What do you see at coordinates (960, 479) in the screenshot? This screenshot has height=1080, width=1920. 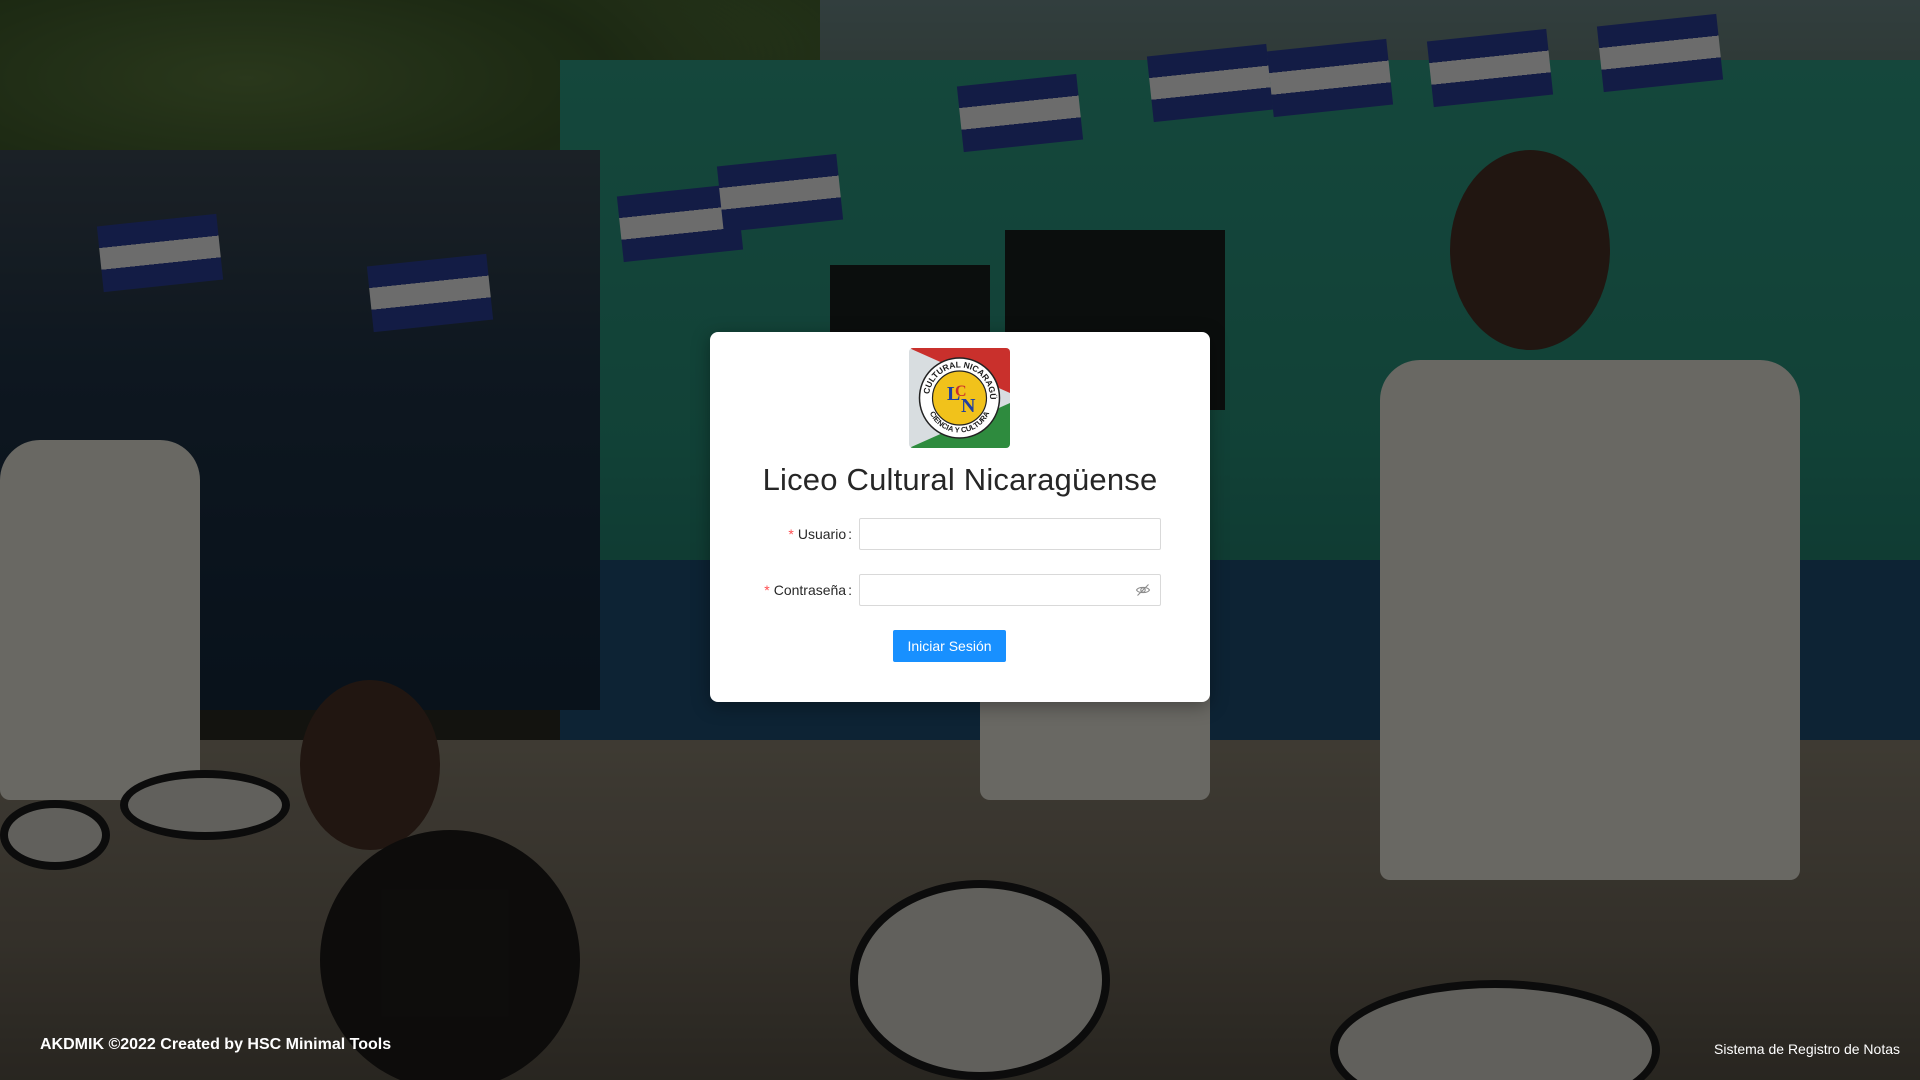 I see `page-title: Liceo Cultural Nicaragüense` at bounding box center [960, 479].